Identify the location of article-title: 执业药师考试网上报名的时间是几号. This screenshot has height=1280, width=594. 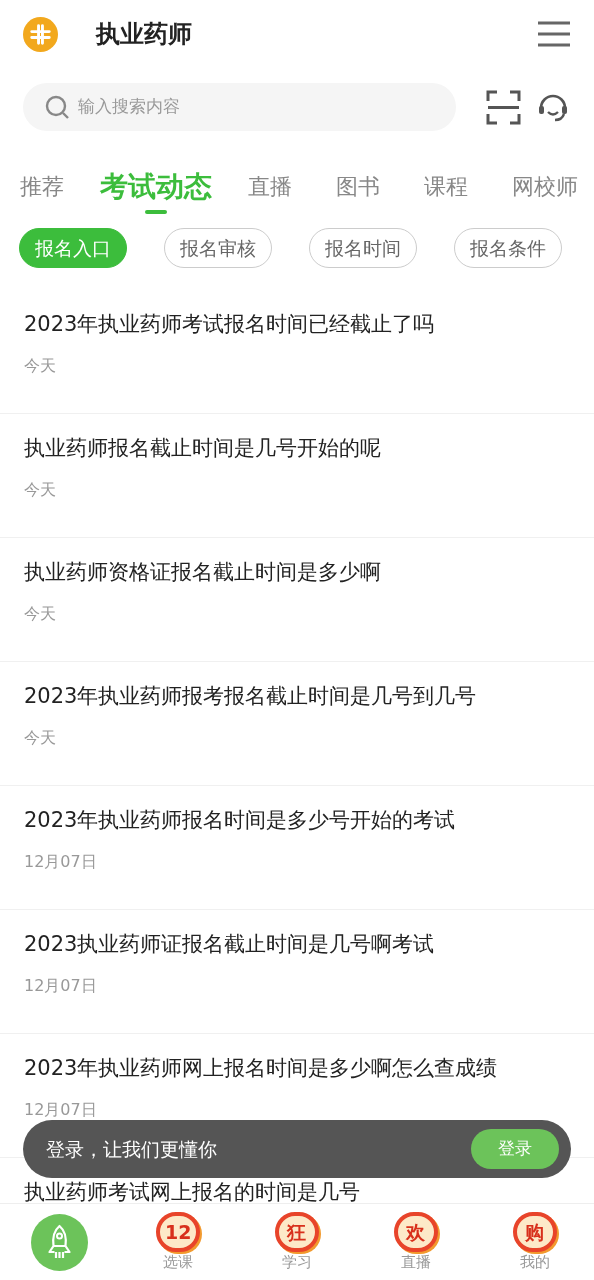
(297, 1190).